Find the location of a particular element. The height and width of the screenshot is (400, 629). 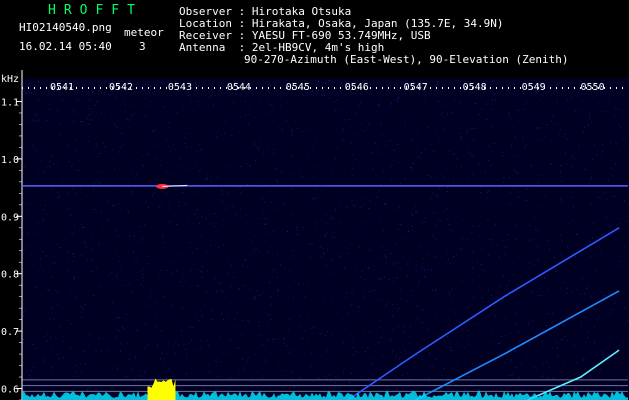

y-tick-label: 0.8 is located at coordinates (10, 275).